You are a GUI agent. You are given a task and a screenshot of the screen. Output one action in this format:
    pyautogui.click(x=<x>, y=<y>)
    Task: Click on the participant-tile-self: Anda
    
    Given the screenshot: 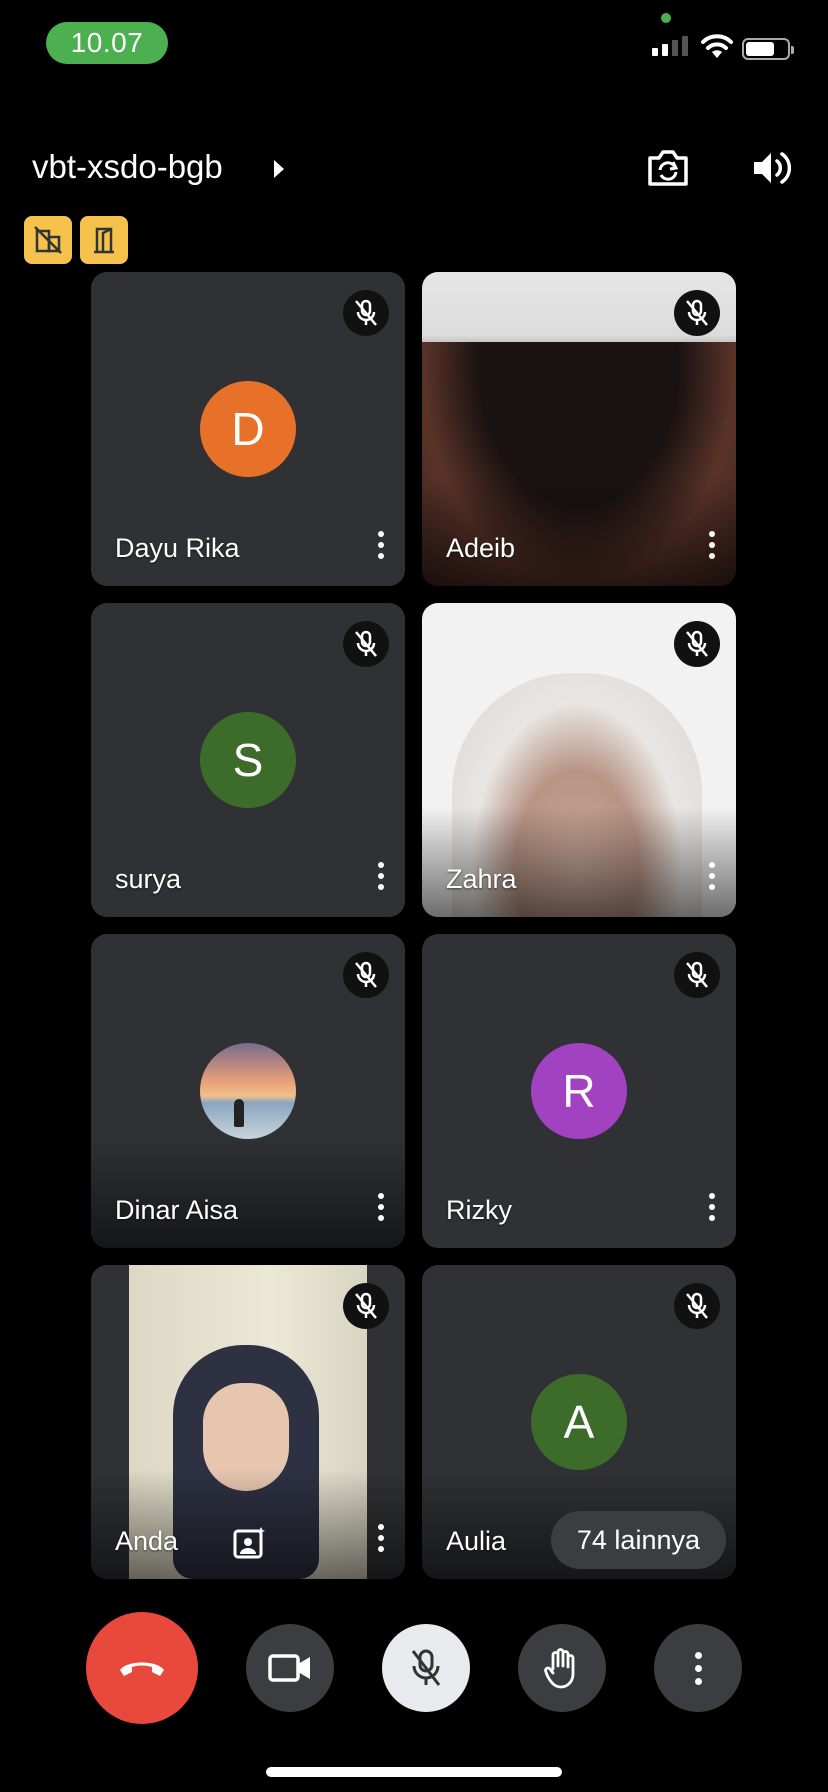 What is the action you would take?
    pyautogui.click(x=248, y=1422)
    